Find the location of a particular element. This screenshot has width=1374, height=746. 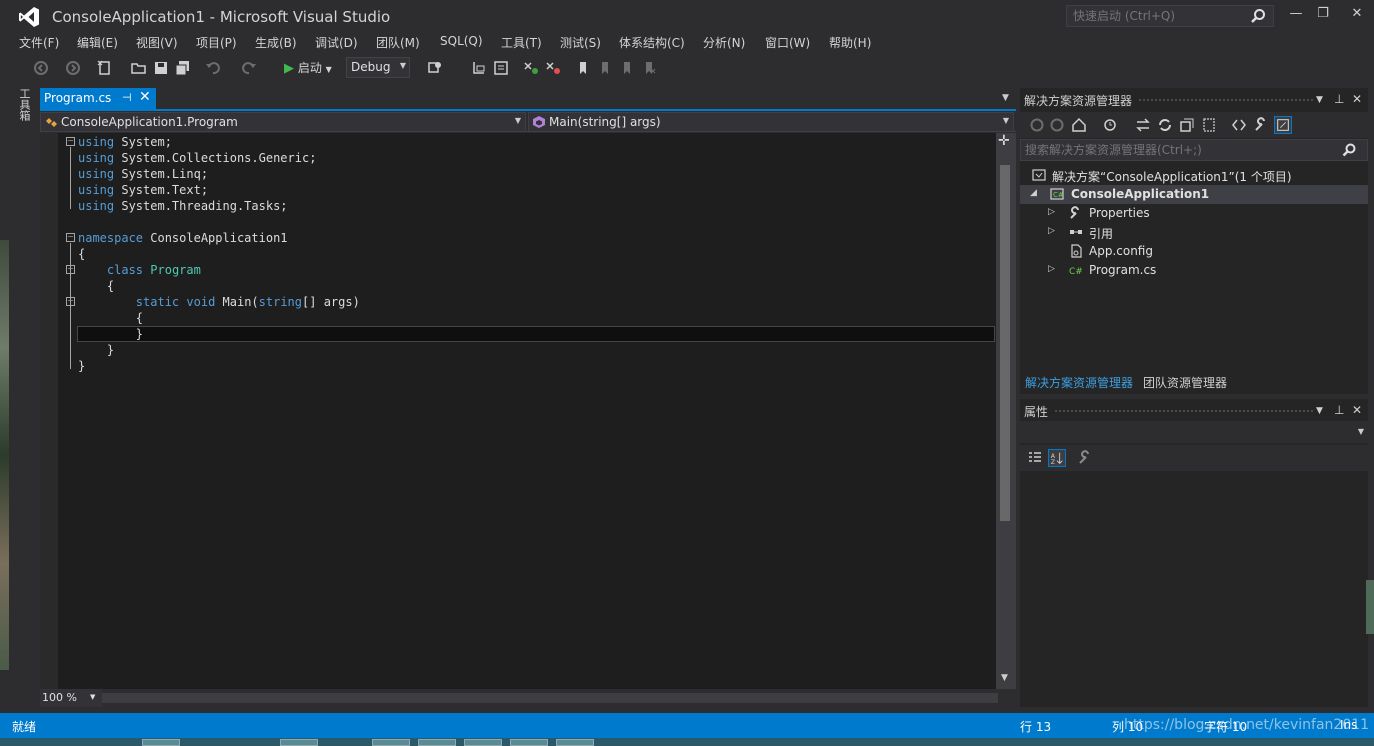

expanded-arrow-icon: ◢ is located at coordinates (1033, 193).